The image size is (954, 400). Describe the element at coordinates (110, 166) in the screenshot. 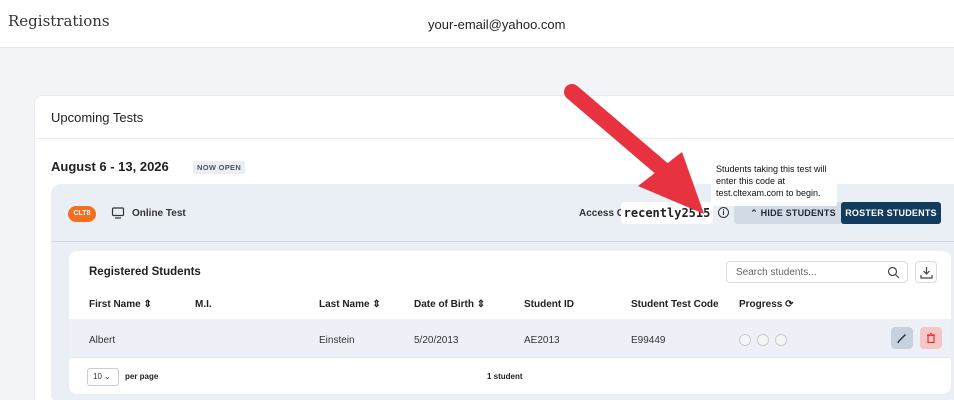

I see `test-date-range: August 6 - 13, 2026` at that location.